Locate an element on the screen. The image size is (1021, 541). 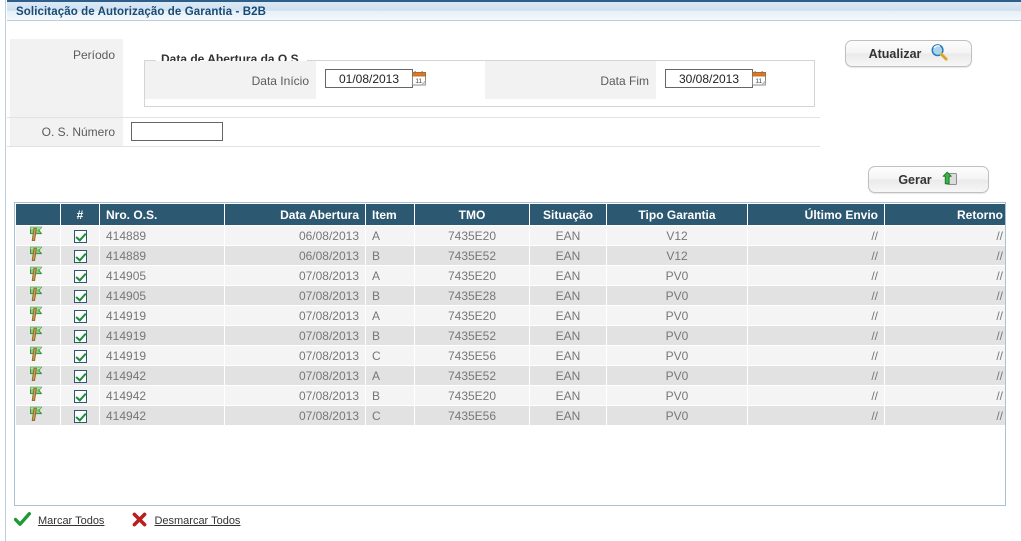
data-fim-label: Data Fim is located at coordinates (624, 81).